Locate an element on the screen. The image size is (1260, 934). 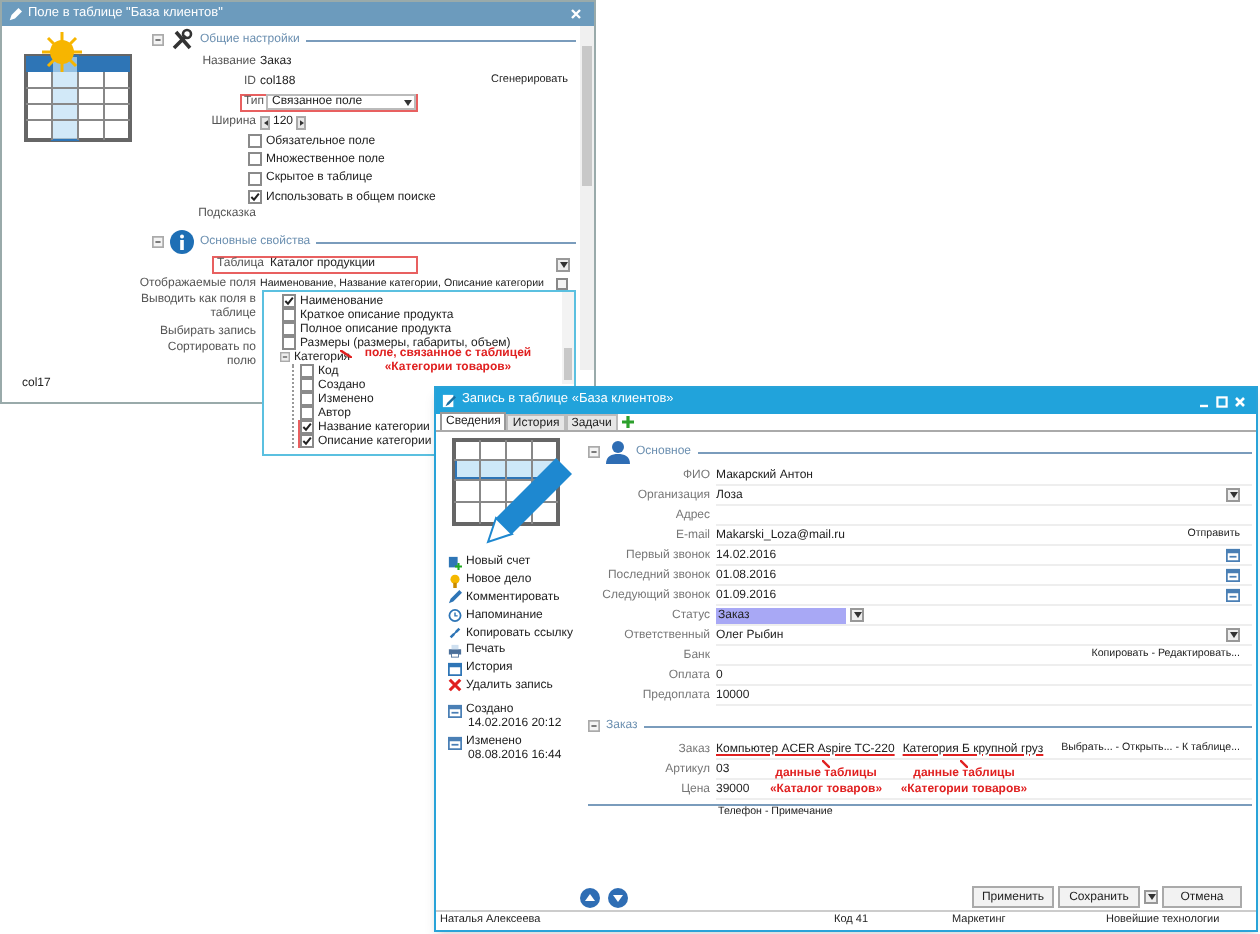
delete-icon is located at coordinates (455, 685).